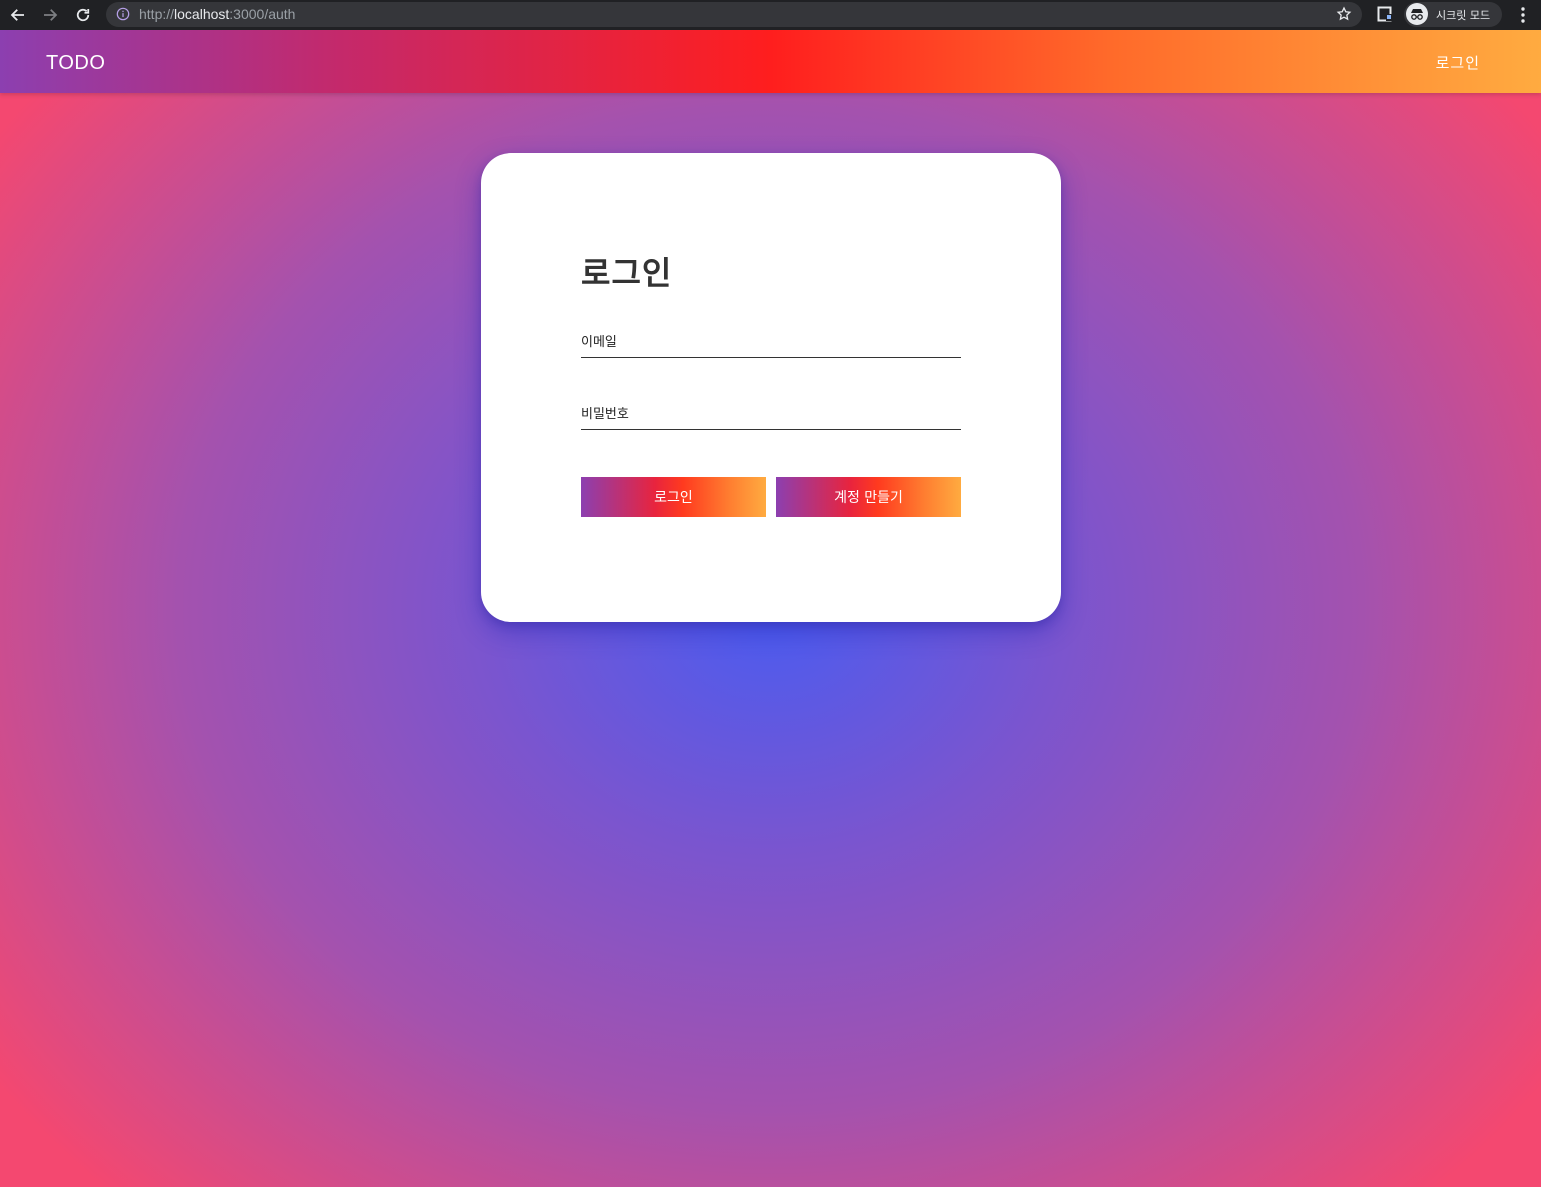 The image size is (1541, 1187). I want to click on incognito-label: 시크릿 모드, so click(1463, 15).